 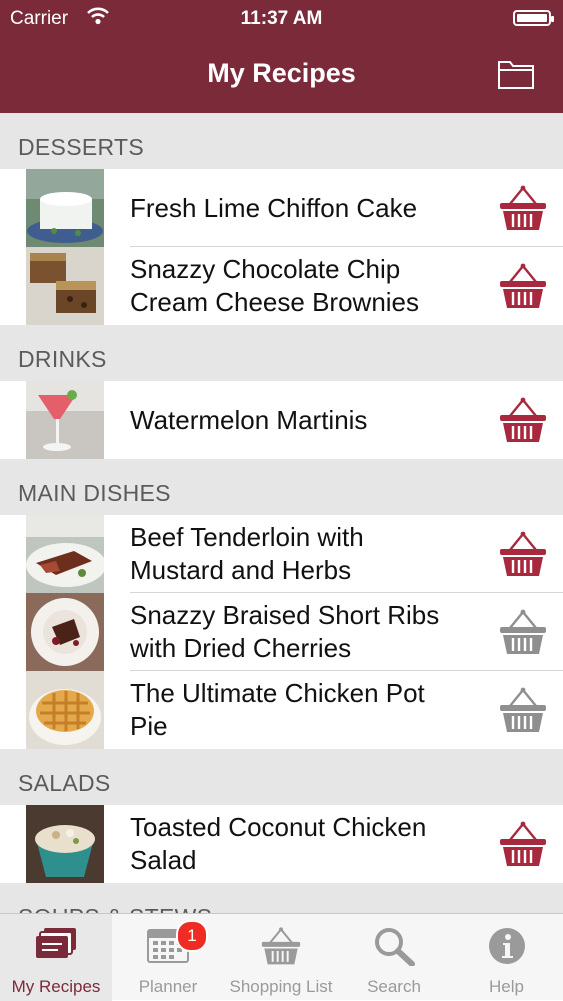 What do you see at coordinates (56, 986) in the screenshot?
I see `tab-label: My Recipes` at bounding box center [56, 986].